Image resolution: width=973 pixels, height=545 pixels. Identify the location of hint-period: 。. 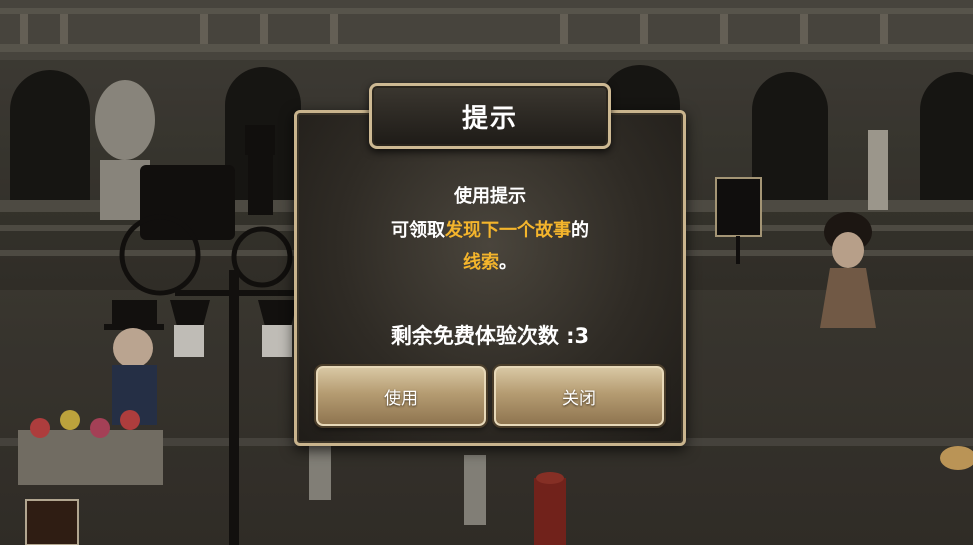
(508, 262).